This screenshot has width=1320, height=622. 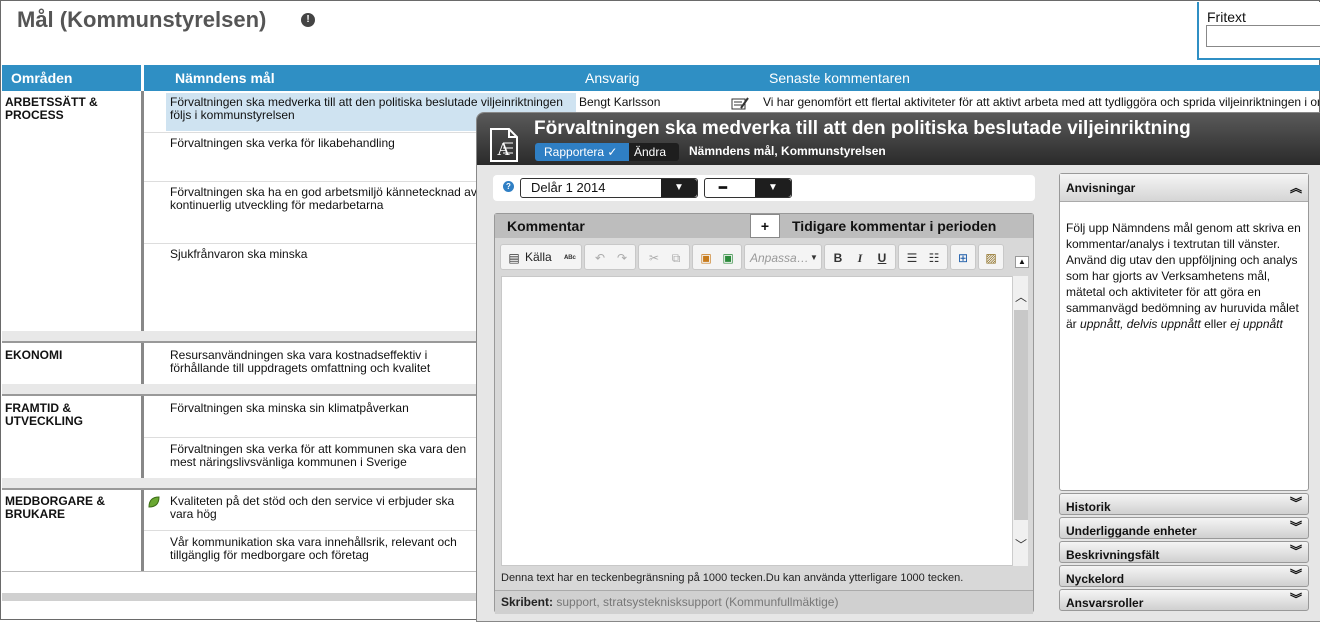 I want to click on anvisningar-header: Anvisningar ︽, so click(x=1184, y=188).